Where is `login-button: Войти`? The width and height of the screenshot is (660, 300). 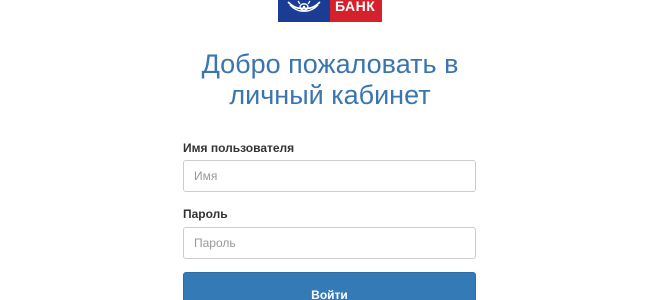
login-button: Войти is located at coordinates (329, 286).